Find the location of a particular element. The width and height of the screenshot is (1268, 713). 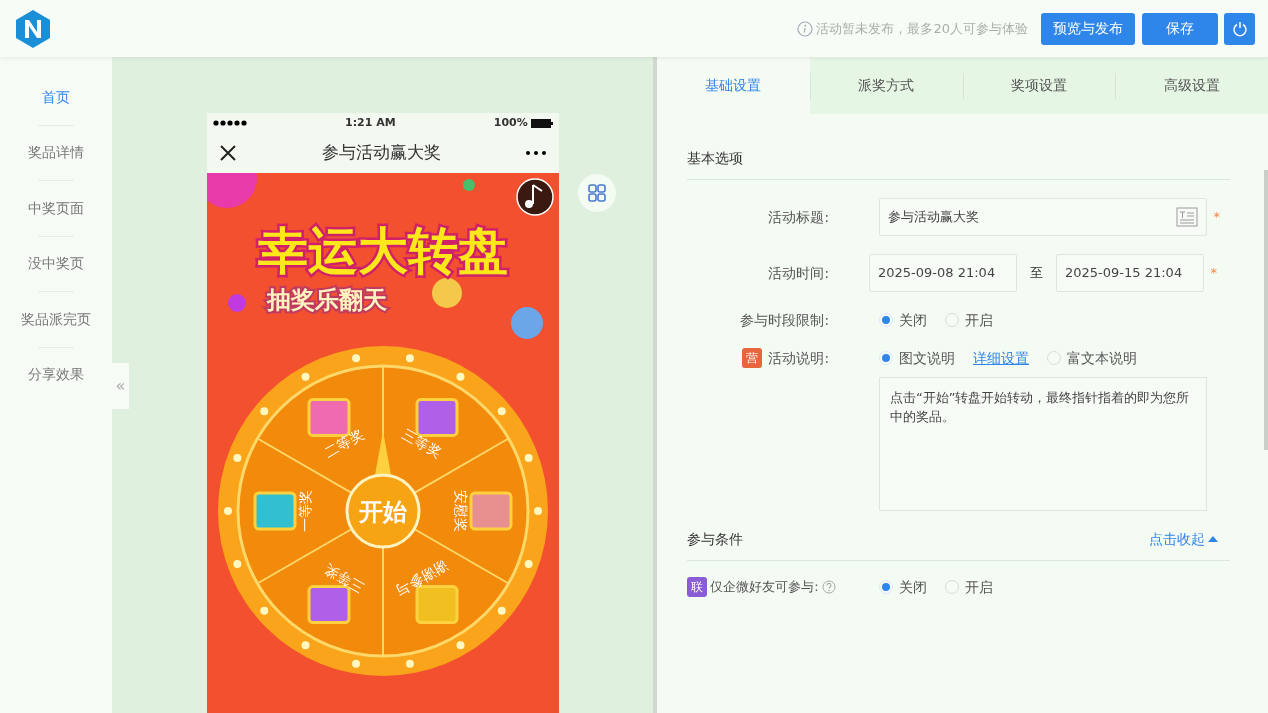

tab: 派奖方式 is located at coordinates (886, 85).